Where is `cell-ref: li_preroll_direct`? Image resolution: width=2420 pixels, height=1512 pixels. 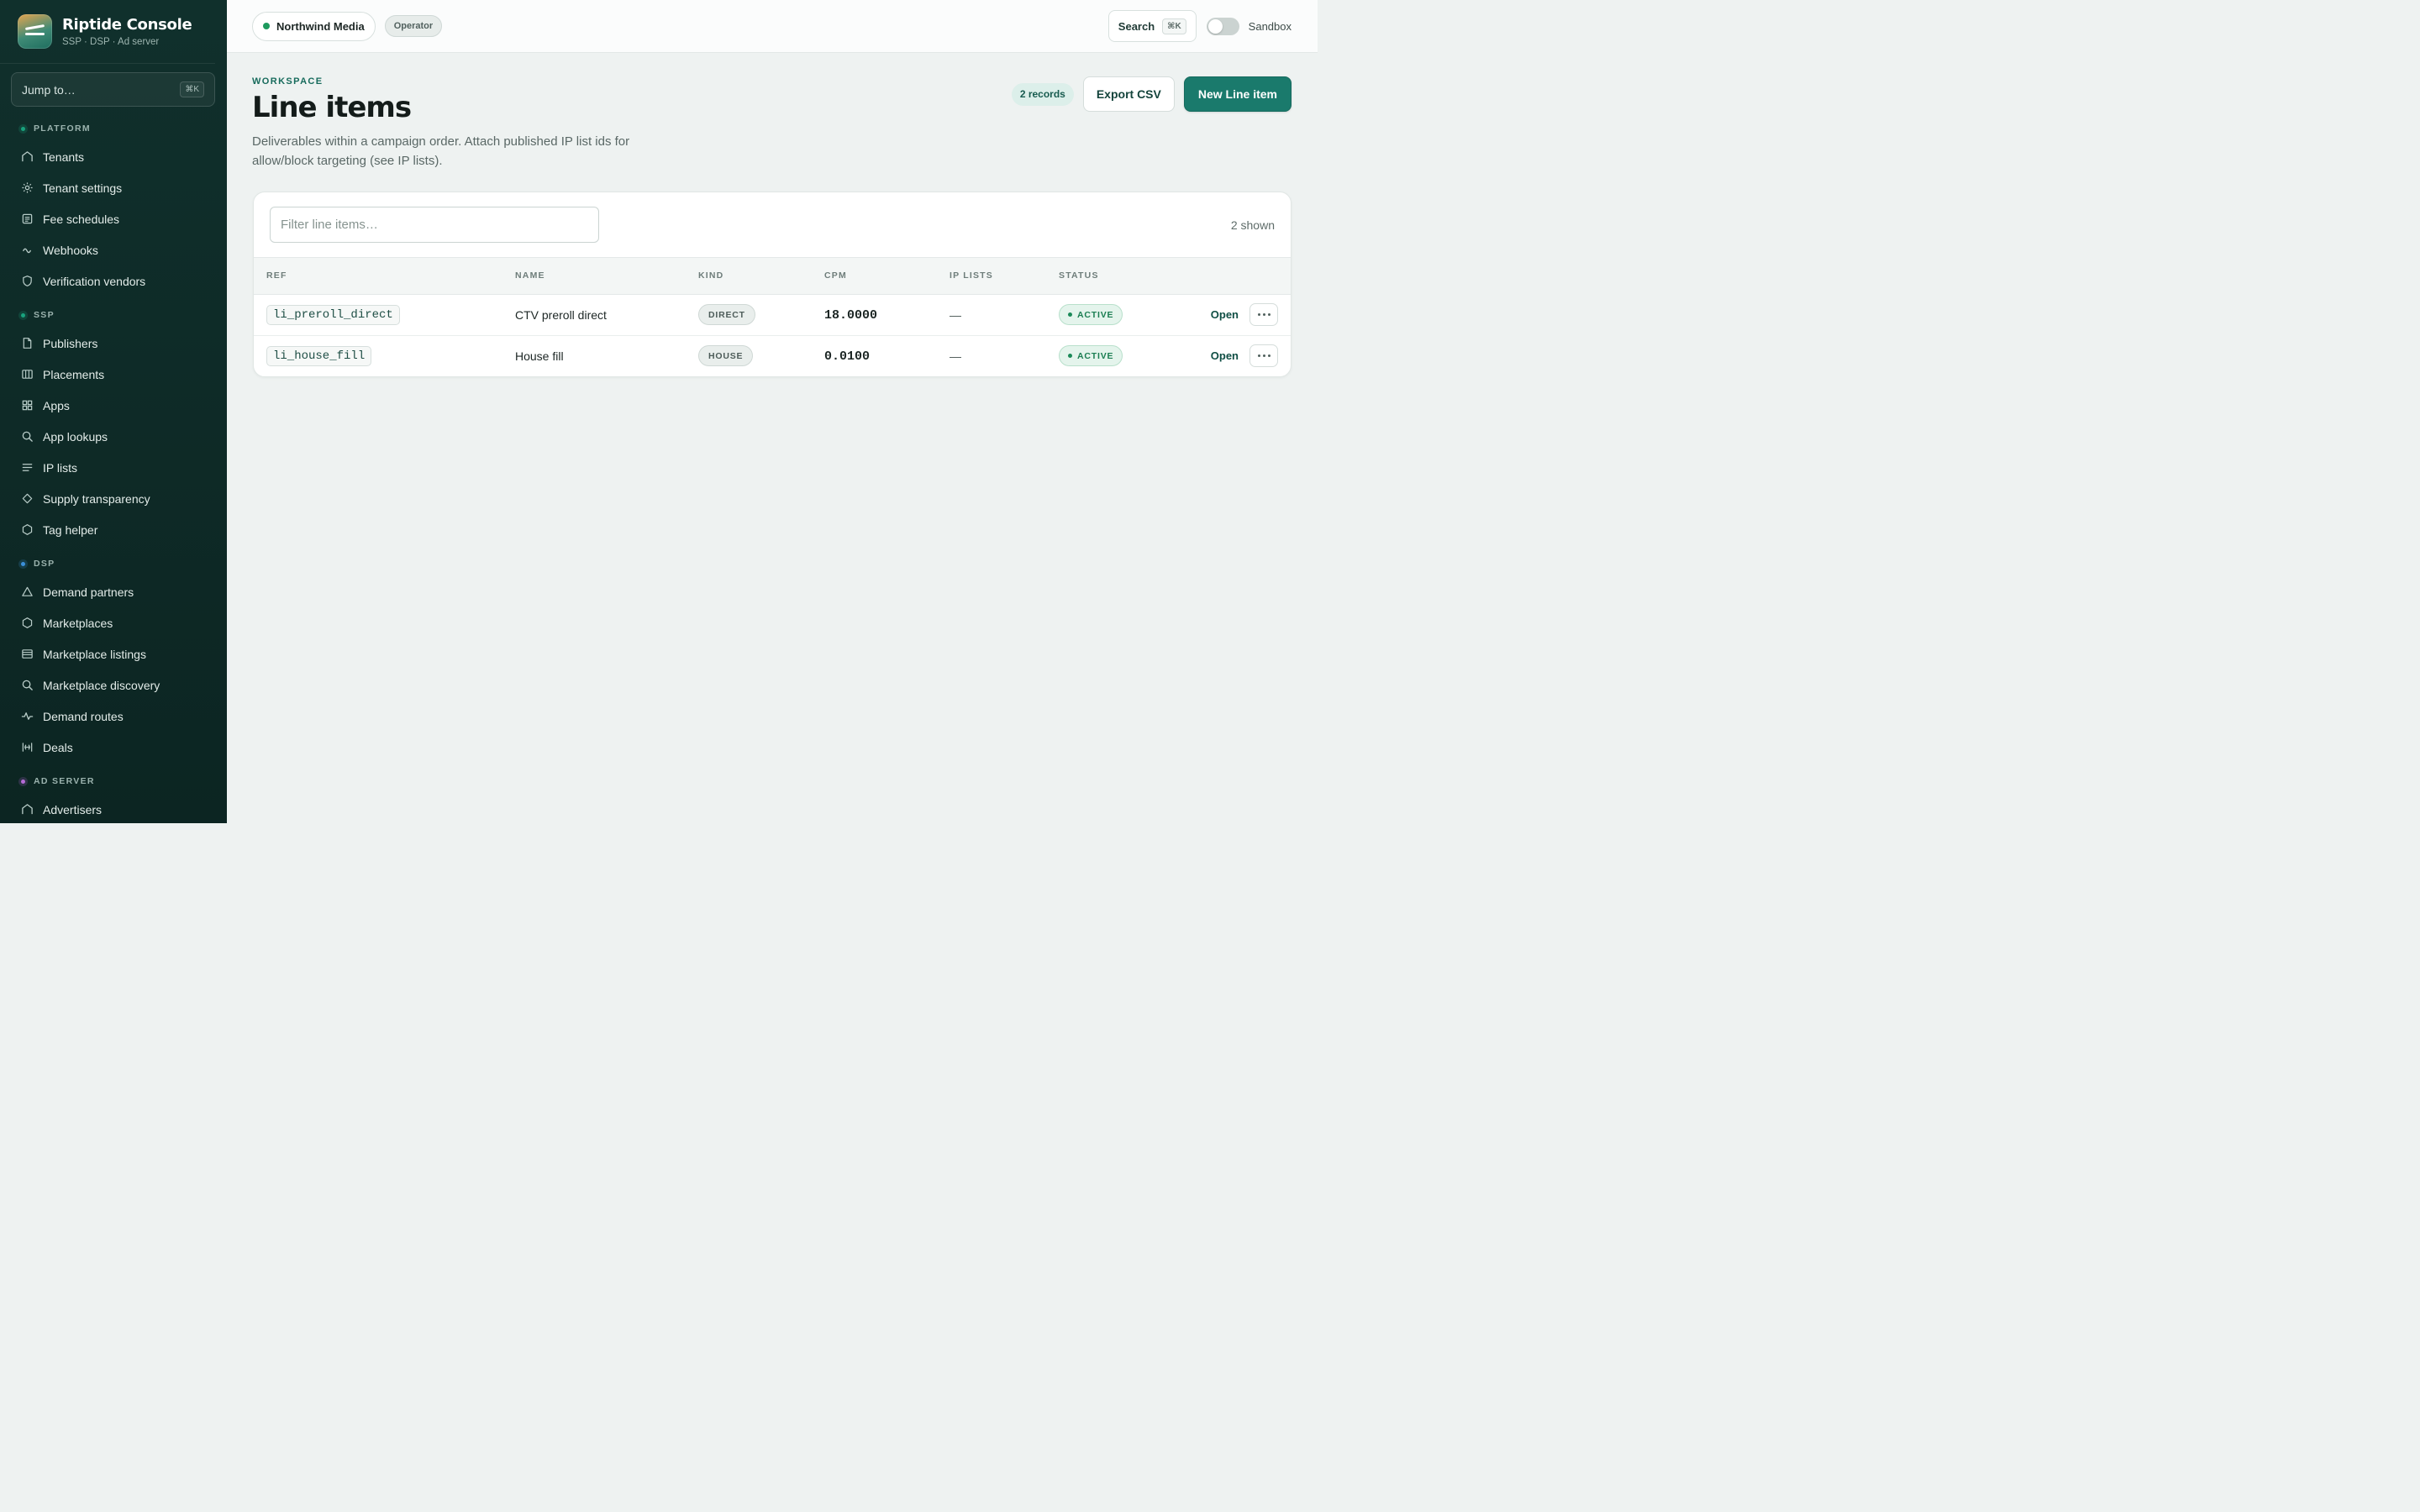 cell-ref: li_preroll_direct is located at coordinates (378, 315).